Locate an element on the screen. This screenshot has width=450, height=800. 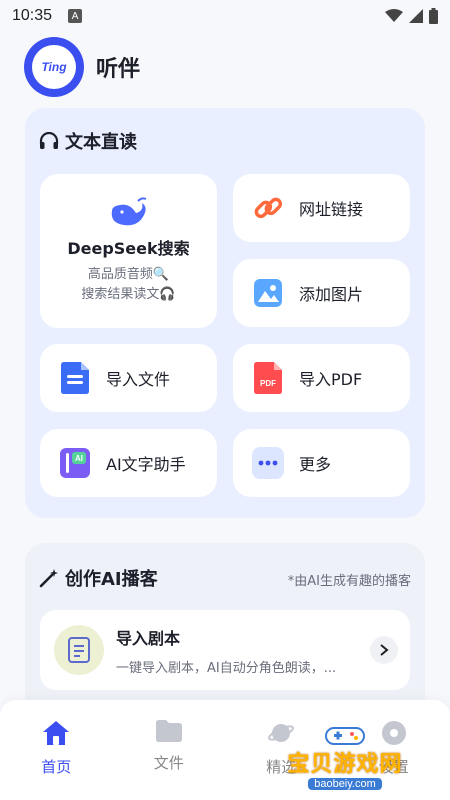
import-pdf-tile: PDF 导入PDF is located at coordinates (321, 378).